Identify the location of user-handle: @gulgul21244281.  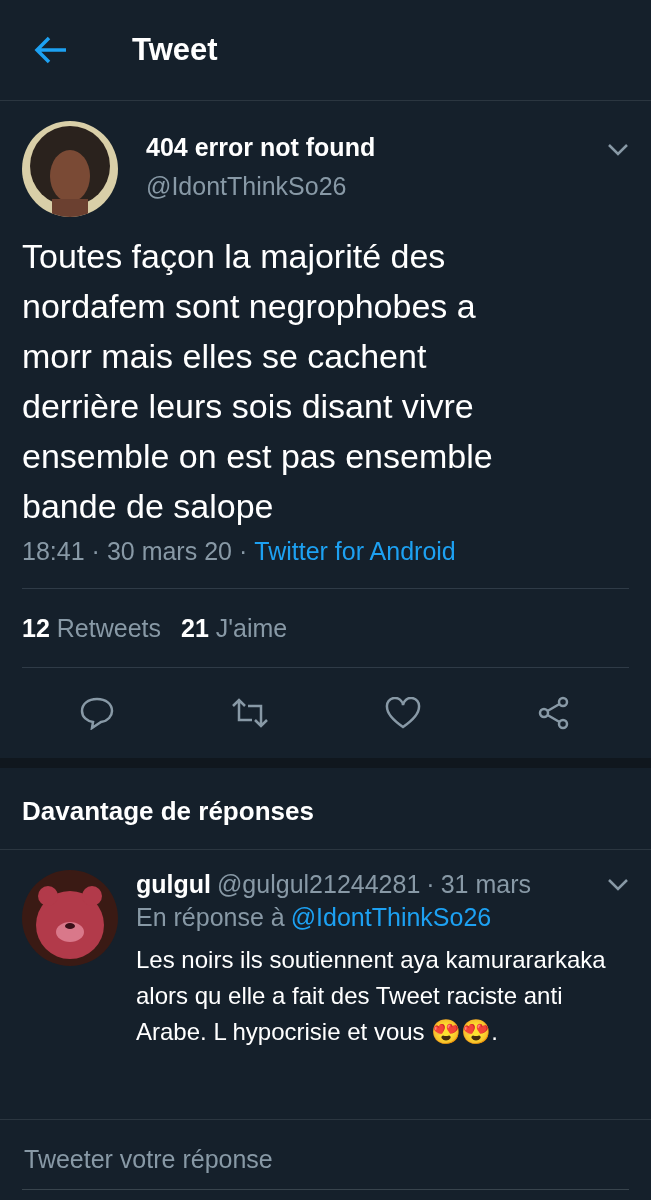
(319, 884).